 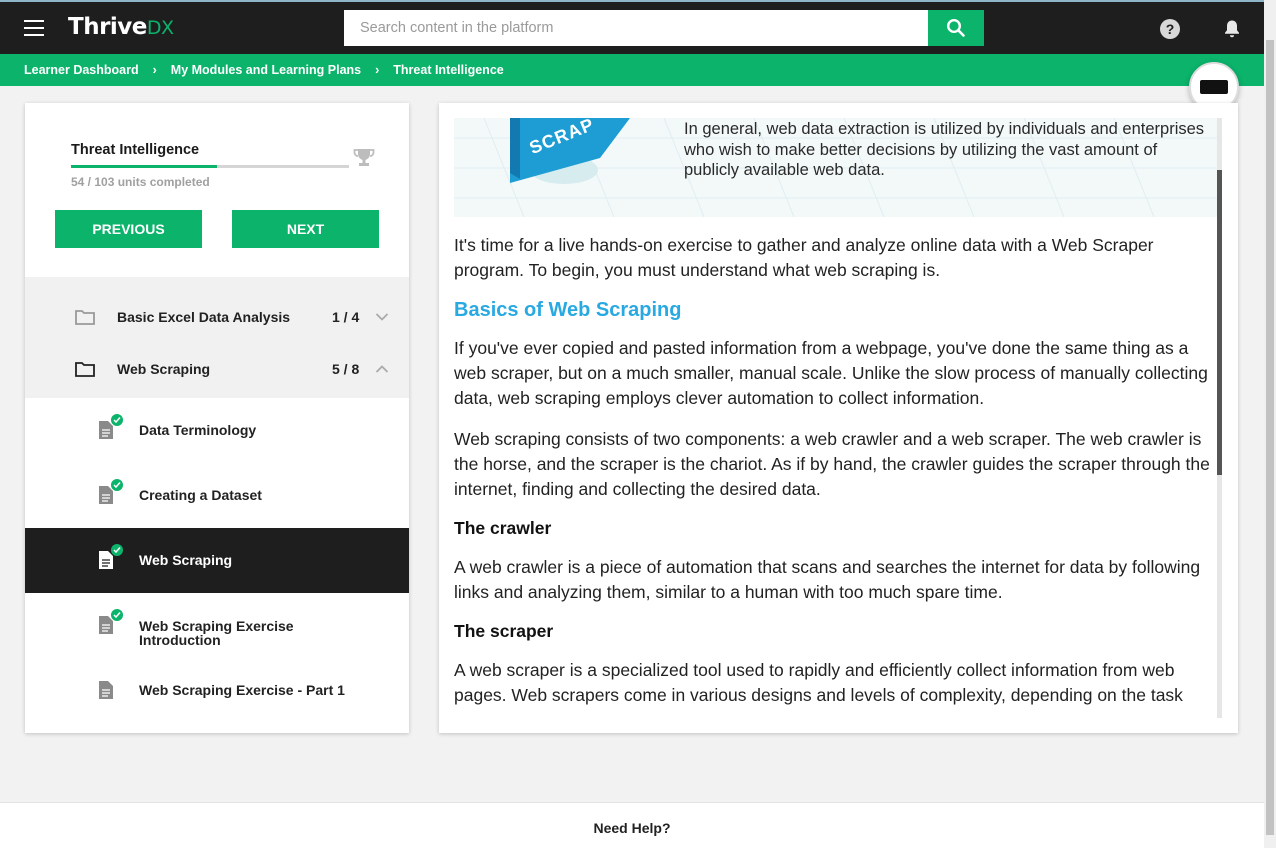 I want to click on search-icon, so click(x=955, y=27).